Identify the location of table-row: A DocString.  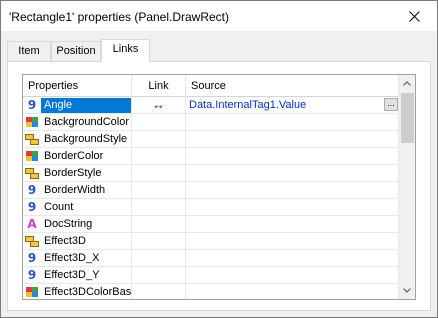
(211, 224).